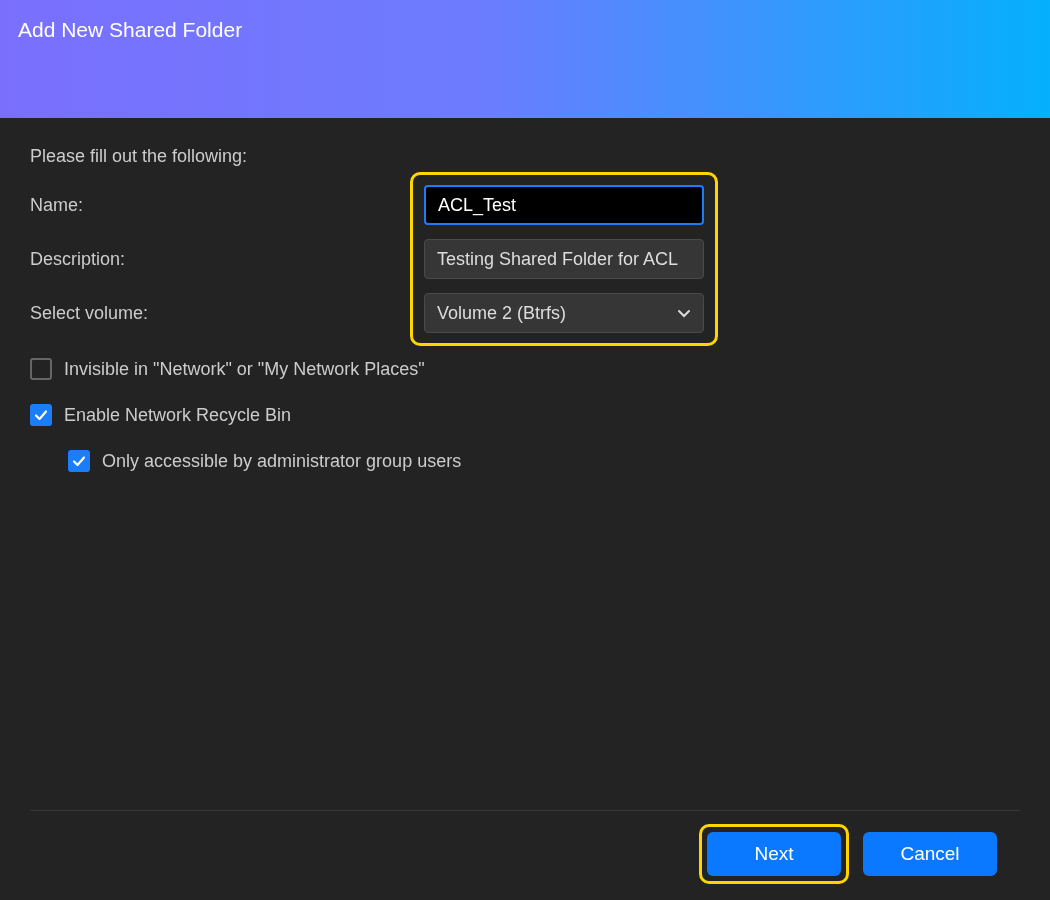  Describe the element at coordinates (57, 205) in the screenshot. I see `field-label: Name:` at that location.